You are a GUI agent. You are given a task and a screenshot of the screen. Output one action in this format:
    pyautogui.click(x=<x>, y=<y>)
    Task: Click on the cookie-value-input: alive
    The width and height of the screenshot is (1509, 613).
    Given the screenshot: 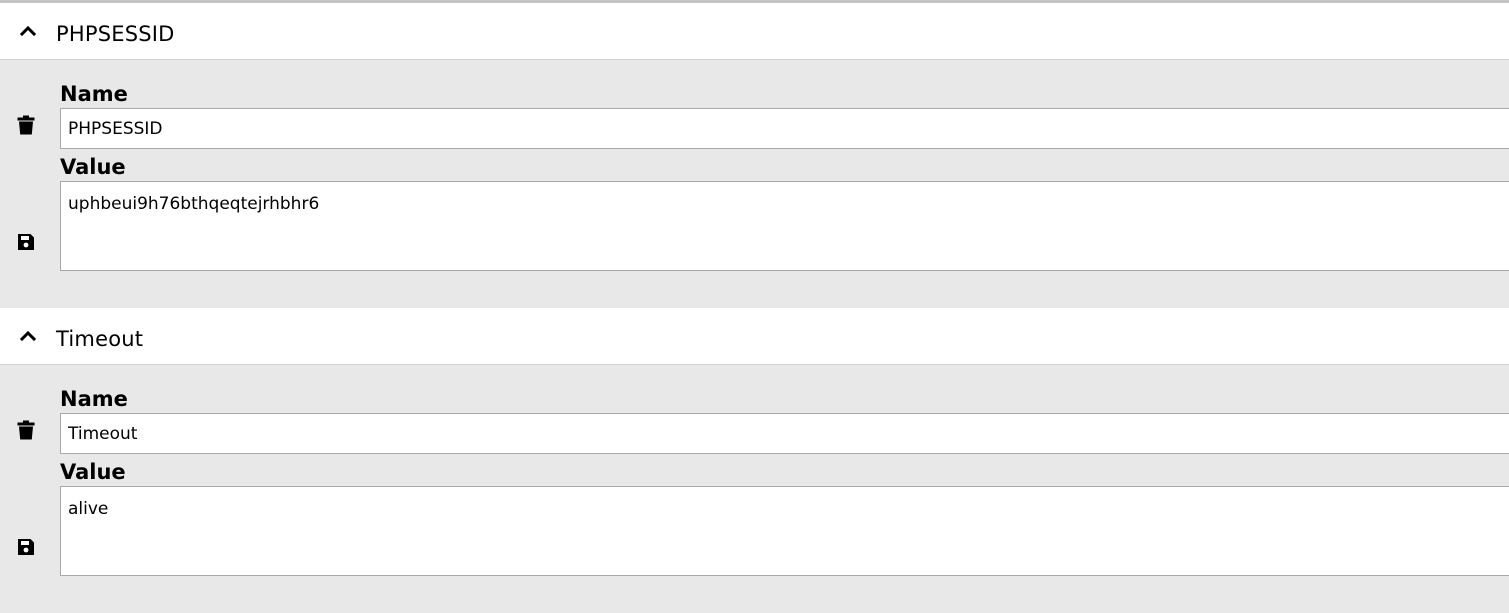 What is the action you would take?
    pyautogui.click(x=784, y=531)
    